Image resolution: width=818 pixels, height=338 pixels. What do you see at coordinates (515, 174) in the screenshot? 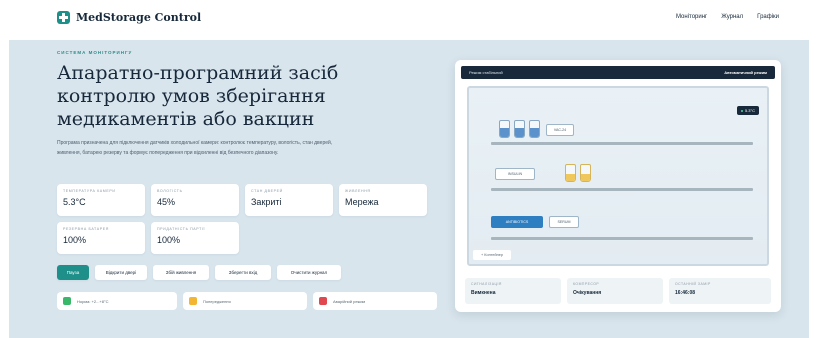
I see `container-slot-insulin: INSULIN` at bounding box center [515, 174].